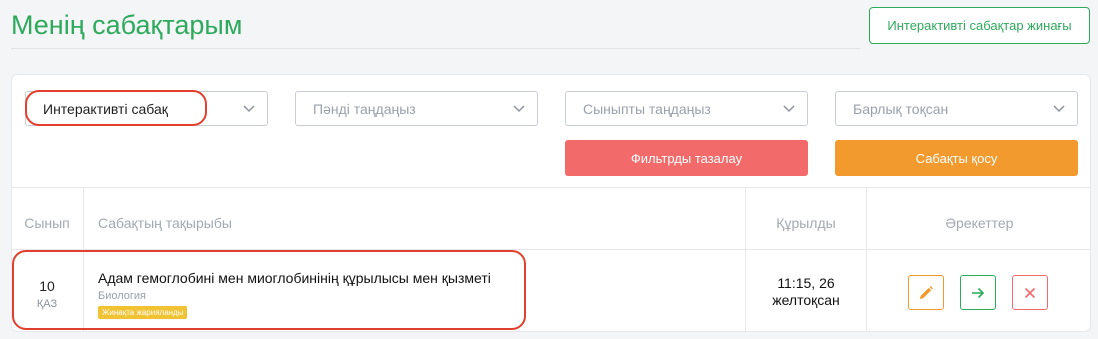  I want to click on close-icon, so click(1030, 293).